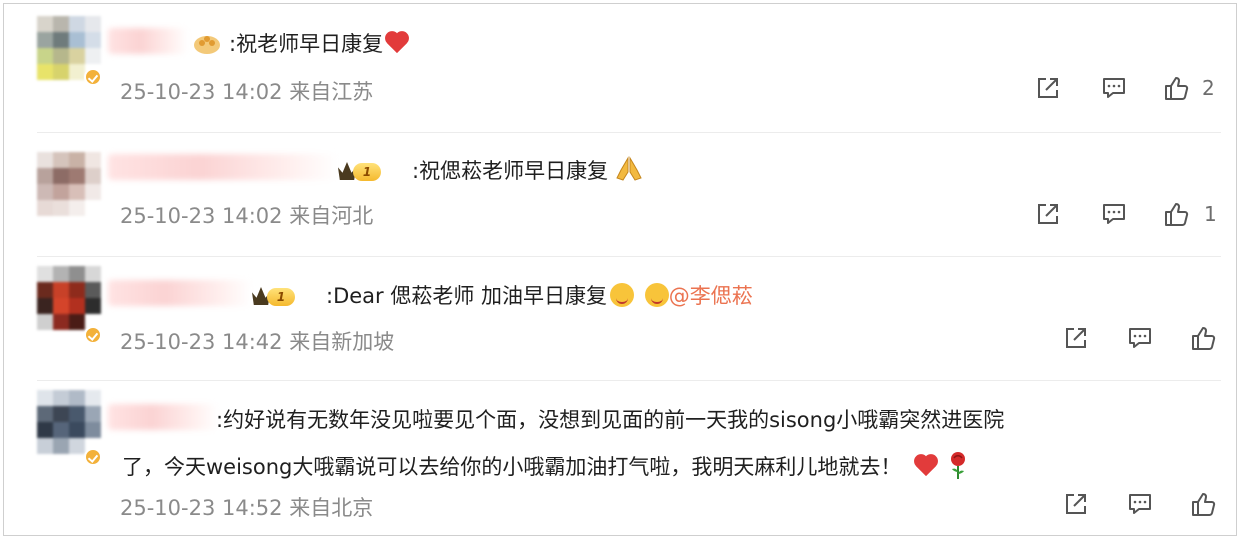  What do you see at coordinates (1208, 88) in the screenshot?
I see `like-count: 2` at bounding box center [1208, 88].